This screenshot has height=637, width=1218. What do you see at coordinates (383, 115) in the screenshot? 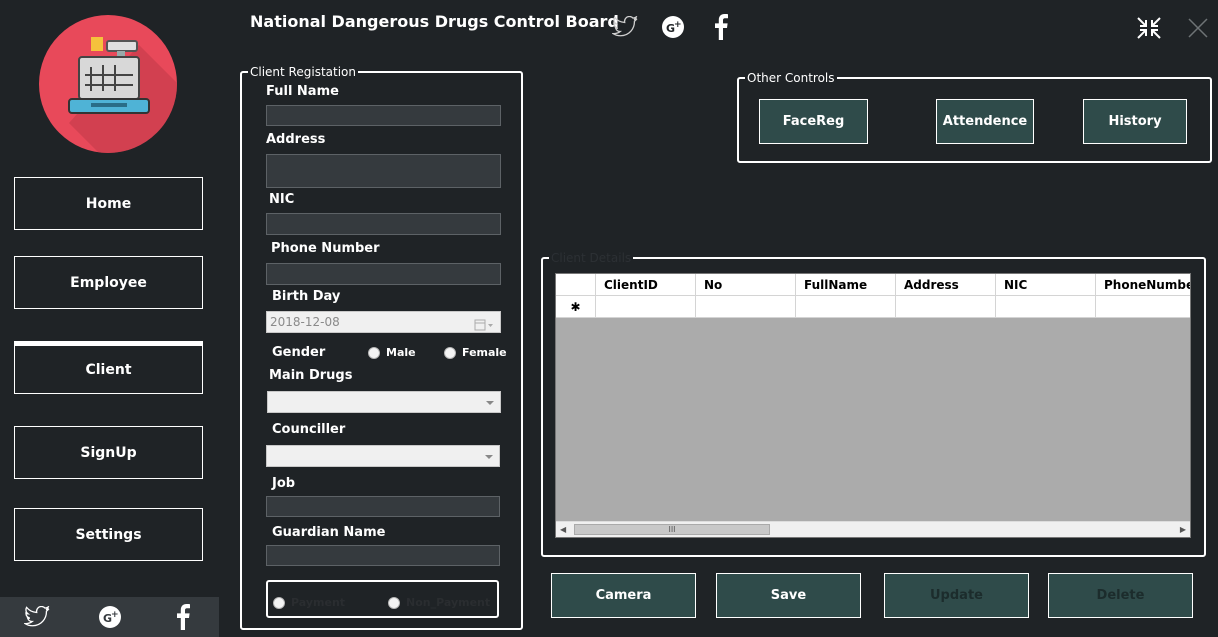
I see `full-name-input` at bounding box center [383, 115].